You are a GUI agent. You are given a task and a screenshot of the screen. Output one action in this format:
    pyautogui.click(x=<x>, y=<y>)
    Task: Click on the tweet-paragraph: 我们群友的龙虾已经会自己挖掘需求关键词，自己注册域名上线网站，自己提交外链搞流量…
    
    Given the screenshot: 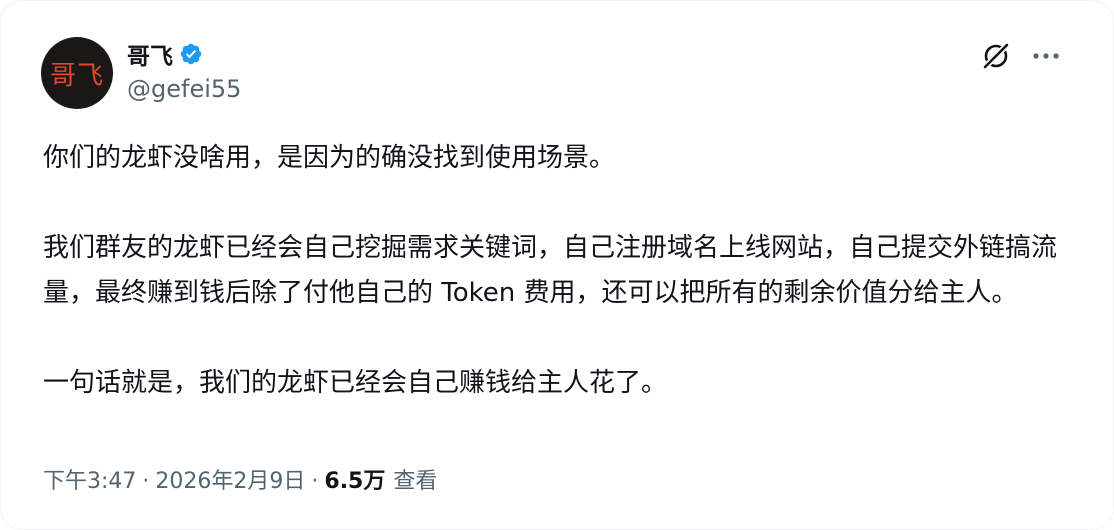 What is the action you would take?
    pyautogui.click(x=550, y=270)
    